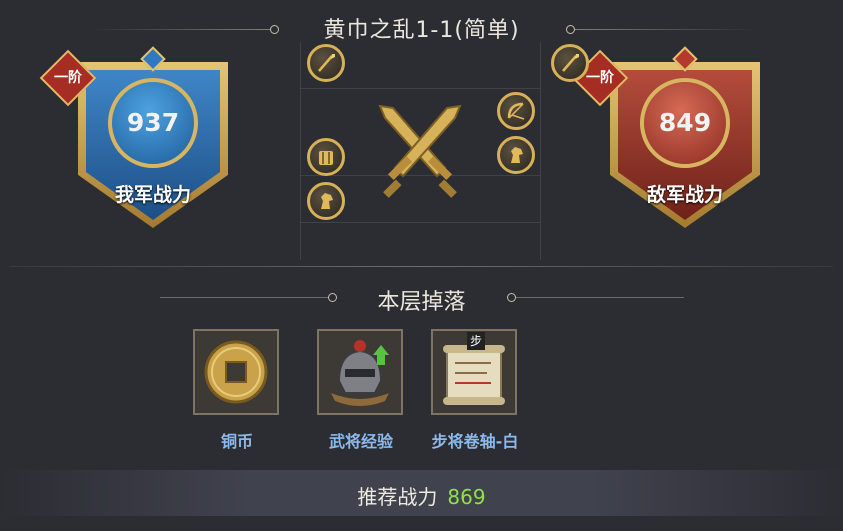 The image size is (843, 531). I want to click on recommended-power: 推荐战力 869, so click(421, 495).